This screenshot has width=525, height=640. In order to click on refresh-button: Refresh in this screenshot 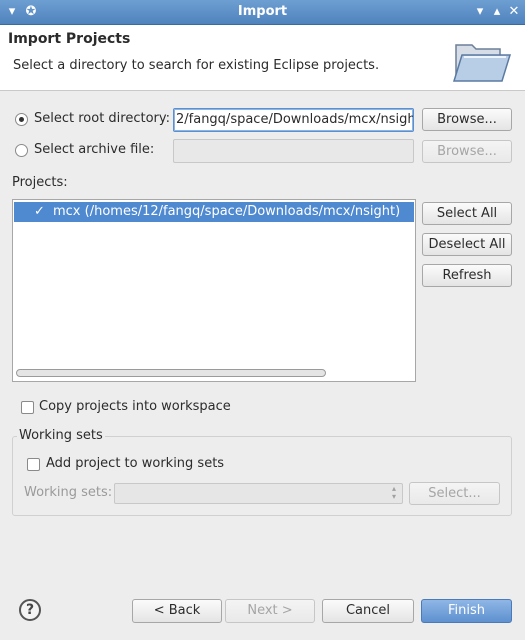, I will do `click(467, 275)`.